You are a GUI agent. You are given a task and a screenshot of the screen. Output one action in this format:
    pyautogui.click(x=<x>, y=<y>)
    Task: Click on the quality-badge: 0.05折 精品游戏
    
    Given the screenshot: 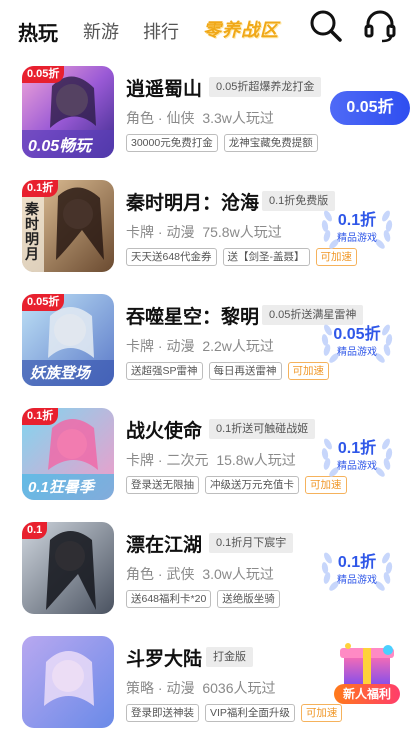 What is the action you would take?
    pyautogui.click(x=357, y=342)
    